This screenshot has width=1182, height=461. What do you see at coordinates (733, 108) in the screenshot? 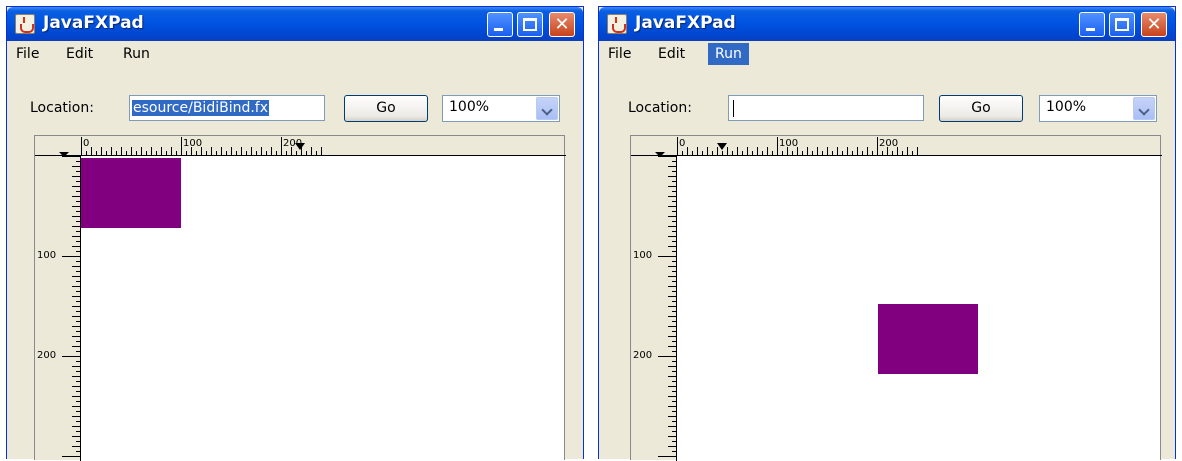
I see `text-caret` at bounding box center [733, 108].